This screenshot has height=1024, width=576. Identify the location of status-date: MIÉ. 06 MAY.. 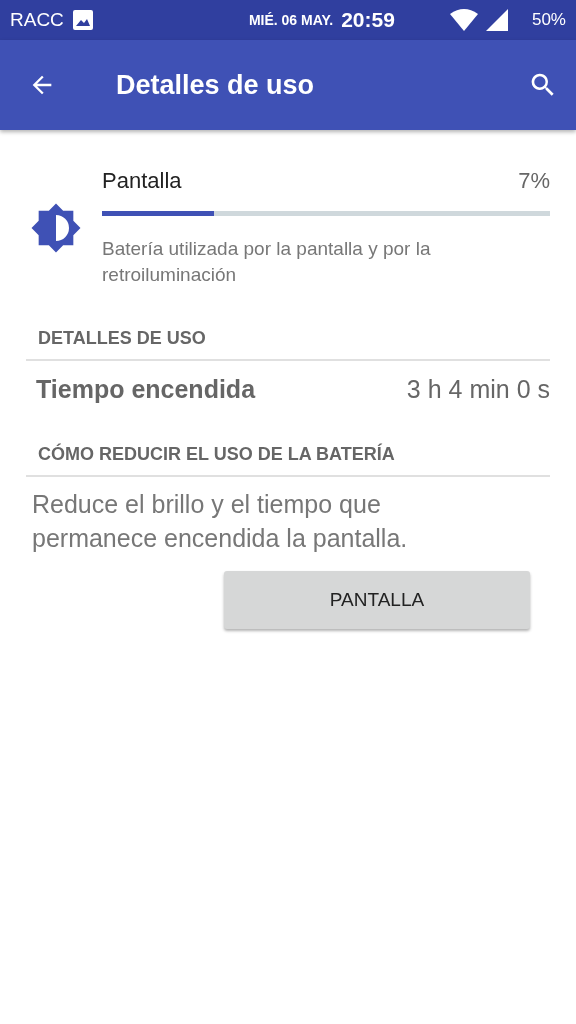
(291, 20).